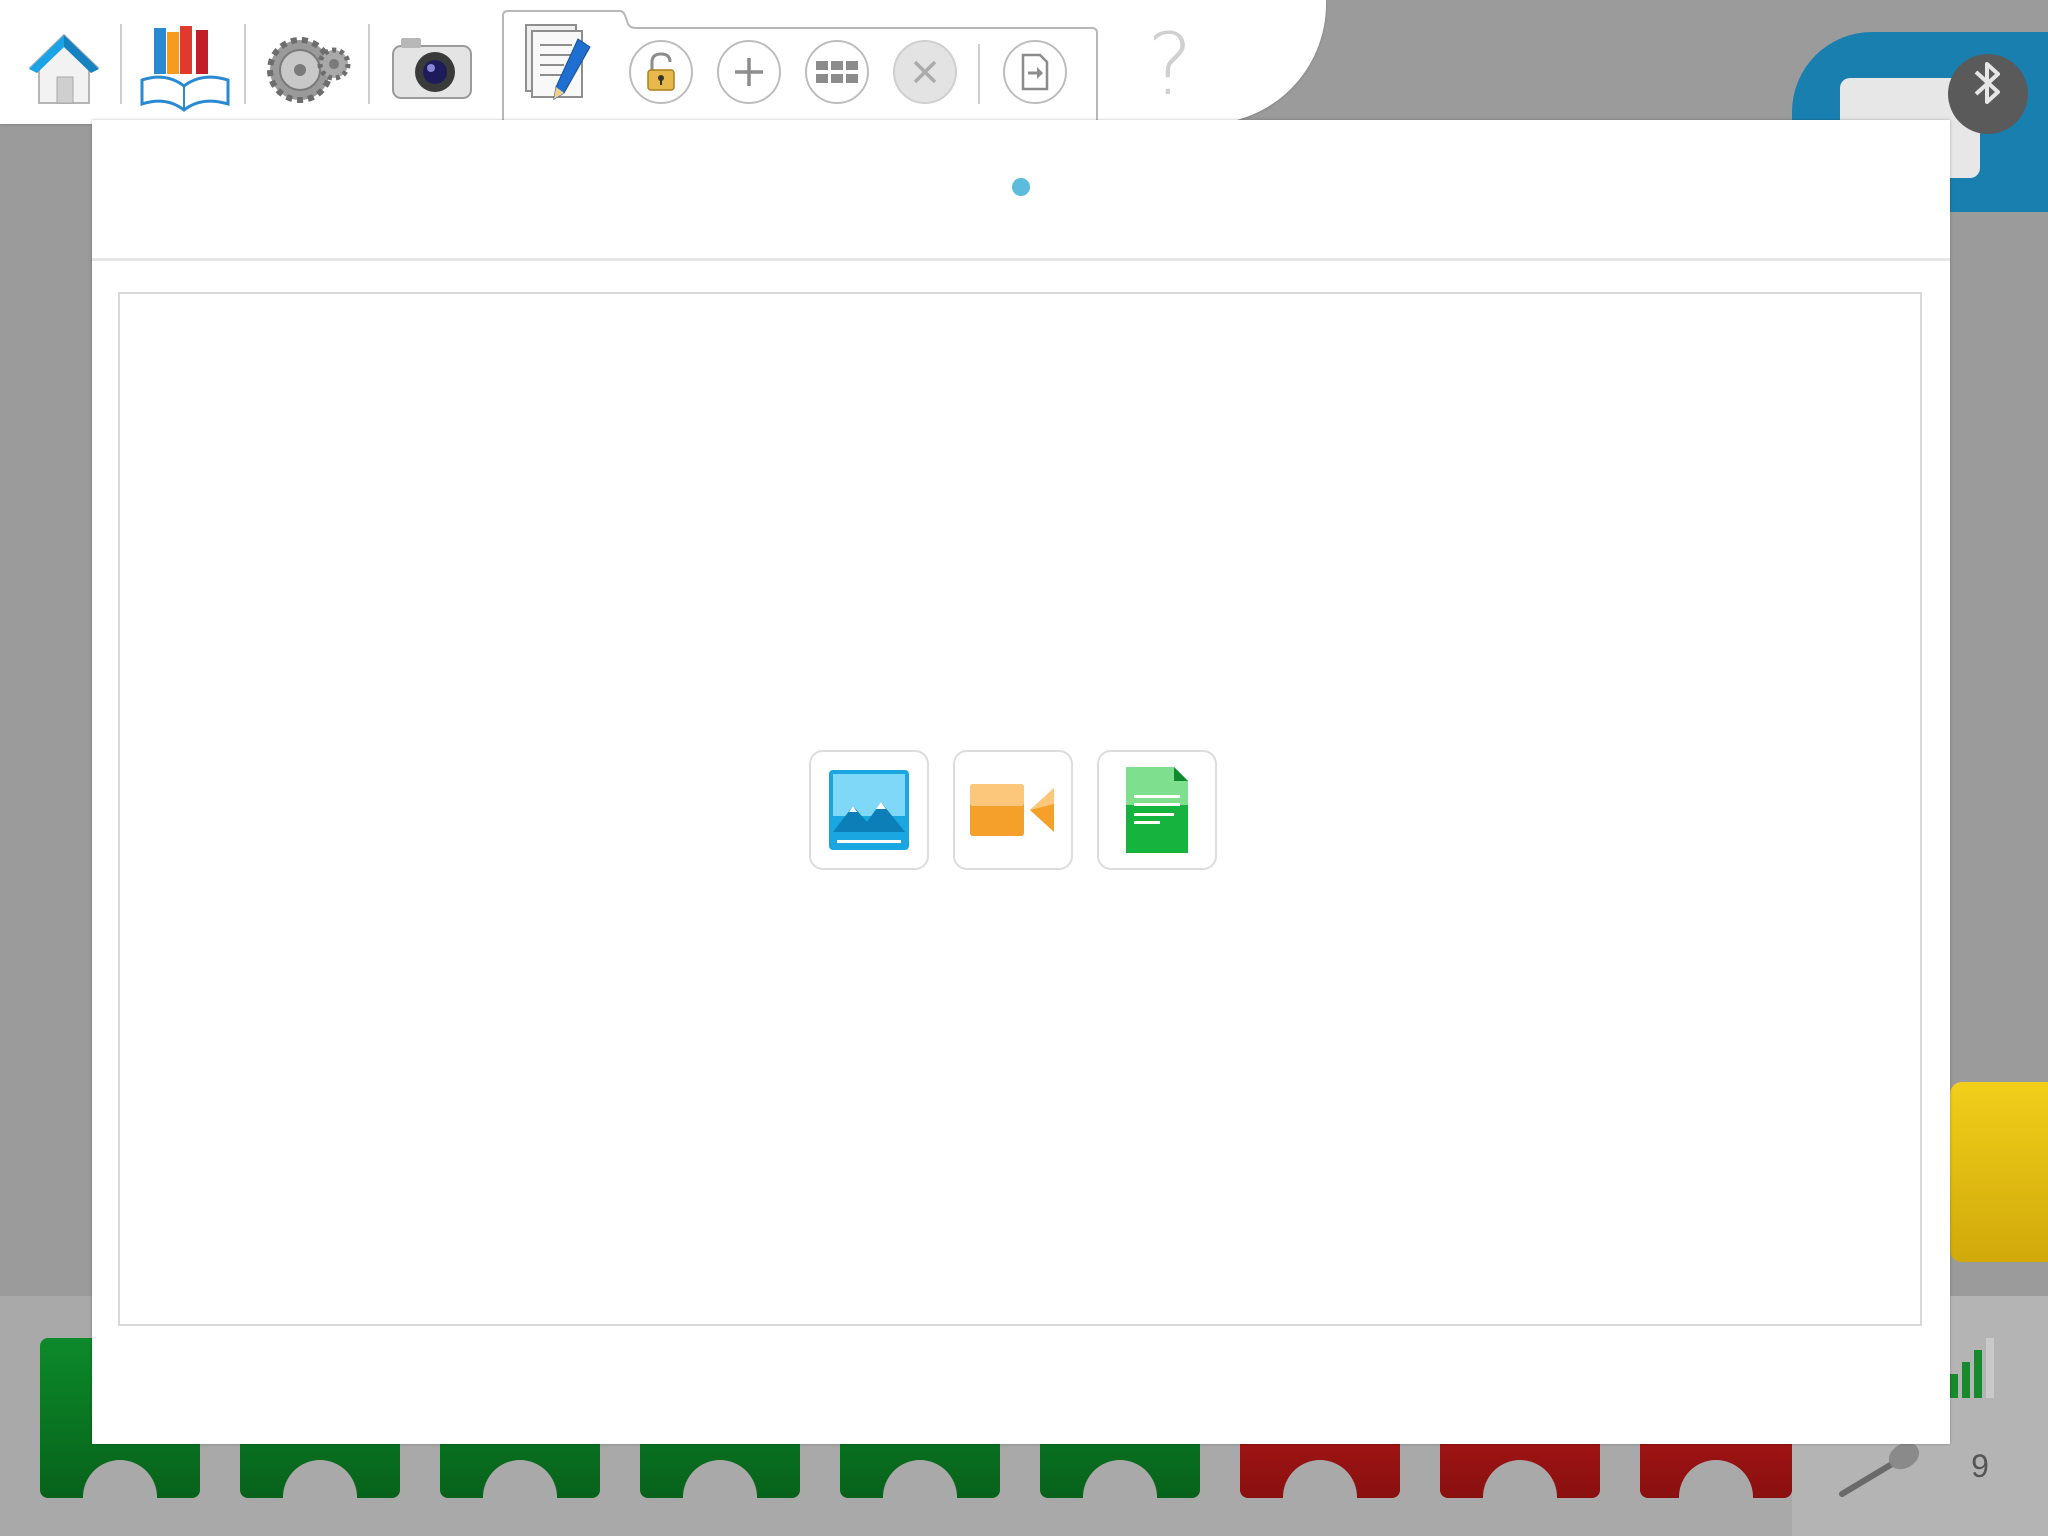 This screenshot has width=2048, height=1536. Describe the element at coordinates (184, 68) in the screenshot. I see `library-icon` at that location.